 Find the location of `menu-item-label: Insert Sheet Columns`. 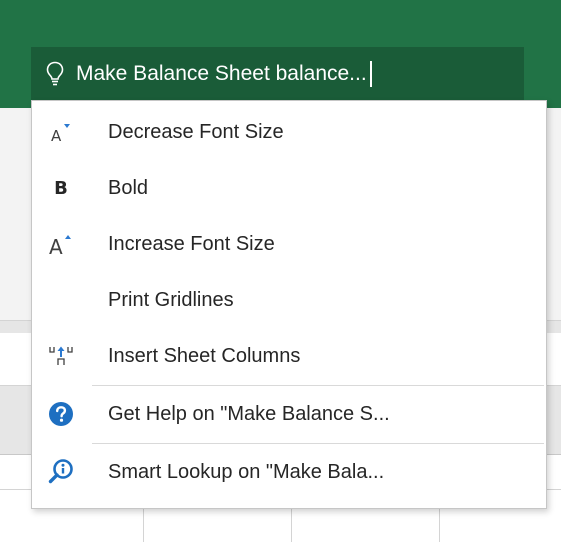

menu-item-label: Insert Sheet Columns is located at coordinates (204, 355).